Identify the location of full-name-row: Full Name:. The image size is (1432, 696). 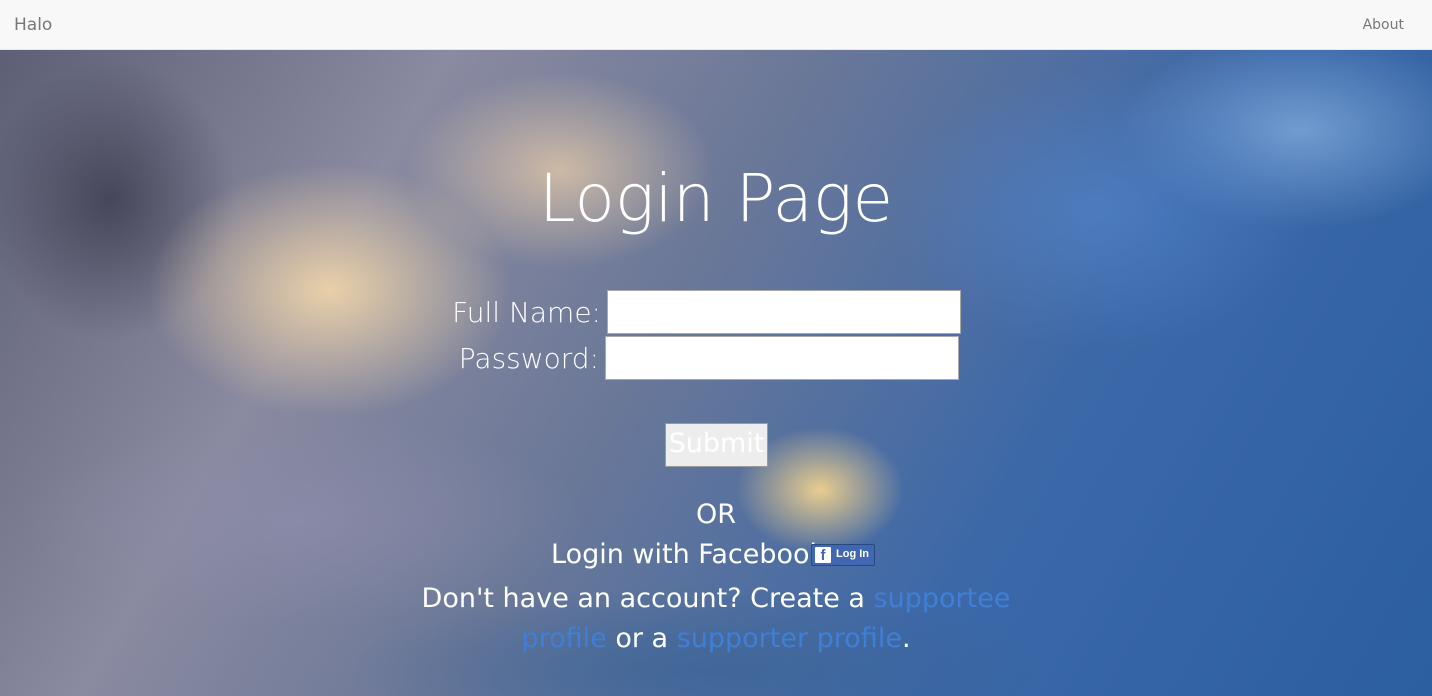
(716, 313).